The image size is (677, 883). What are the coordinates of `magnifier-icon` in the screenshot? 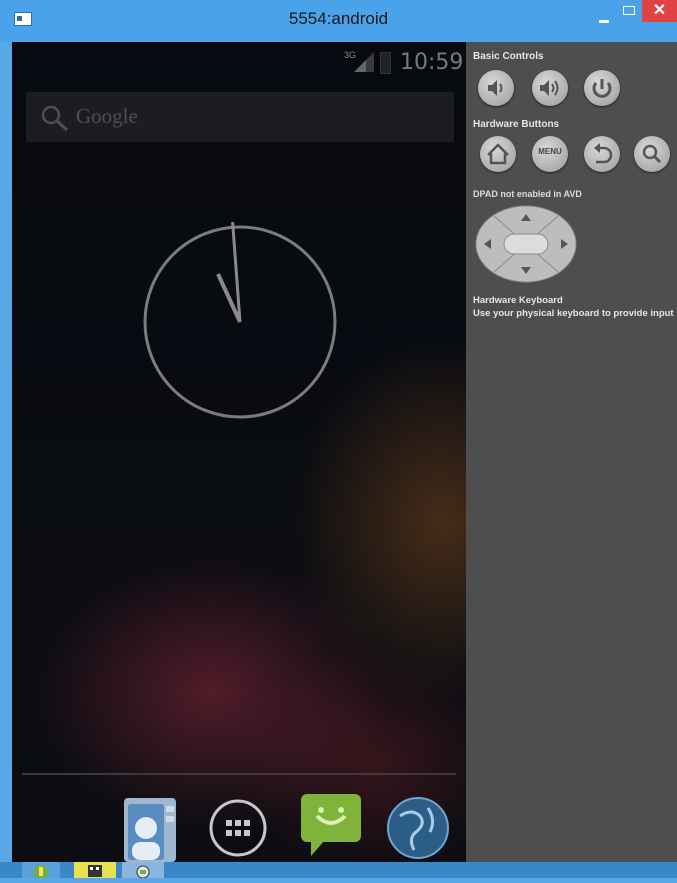 It's located at (652, 154).